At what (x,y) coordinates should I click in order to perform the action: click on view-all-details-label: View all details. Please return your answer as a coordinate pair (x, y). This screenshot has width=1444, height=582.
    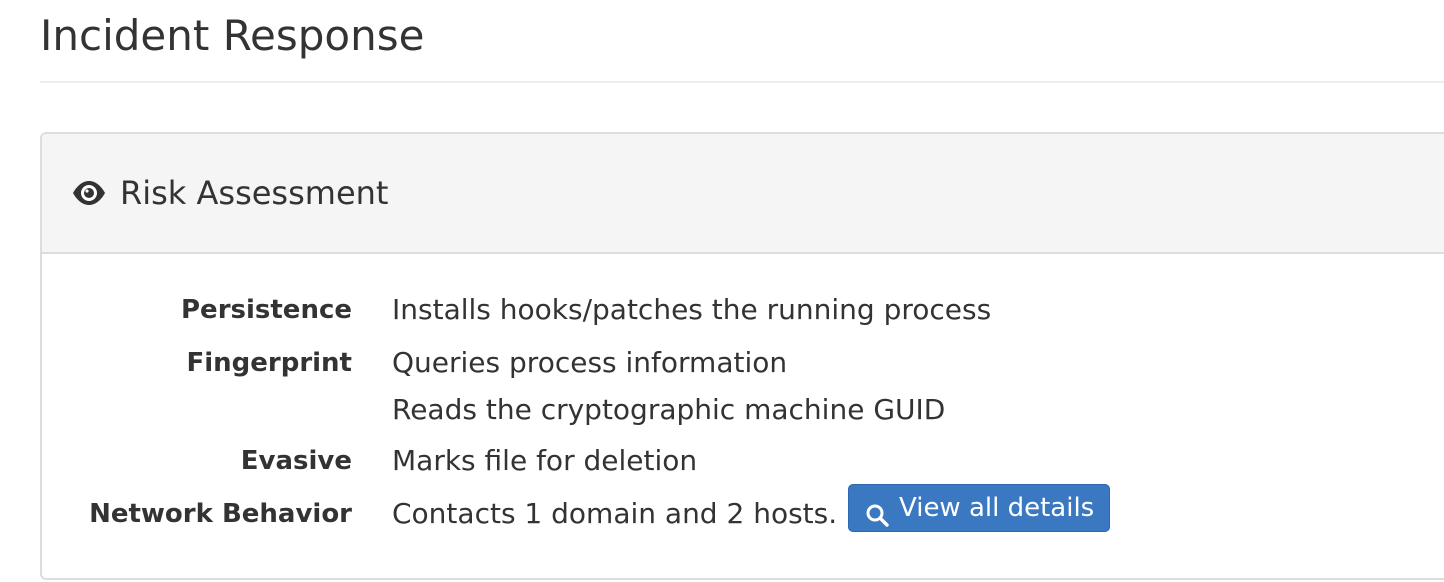
    Looking at the image, I should click on (997, 508).